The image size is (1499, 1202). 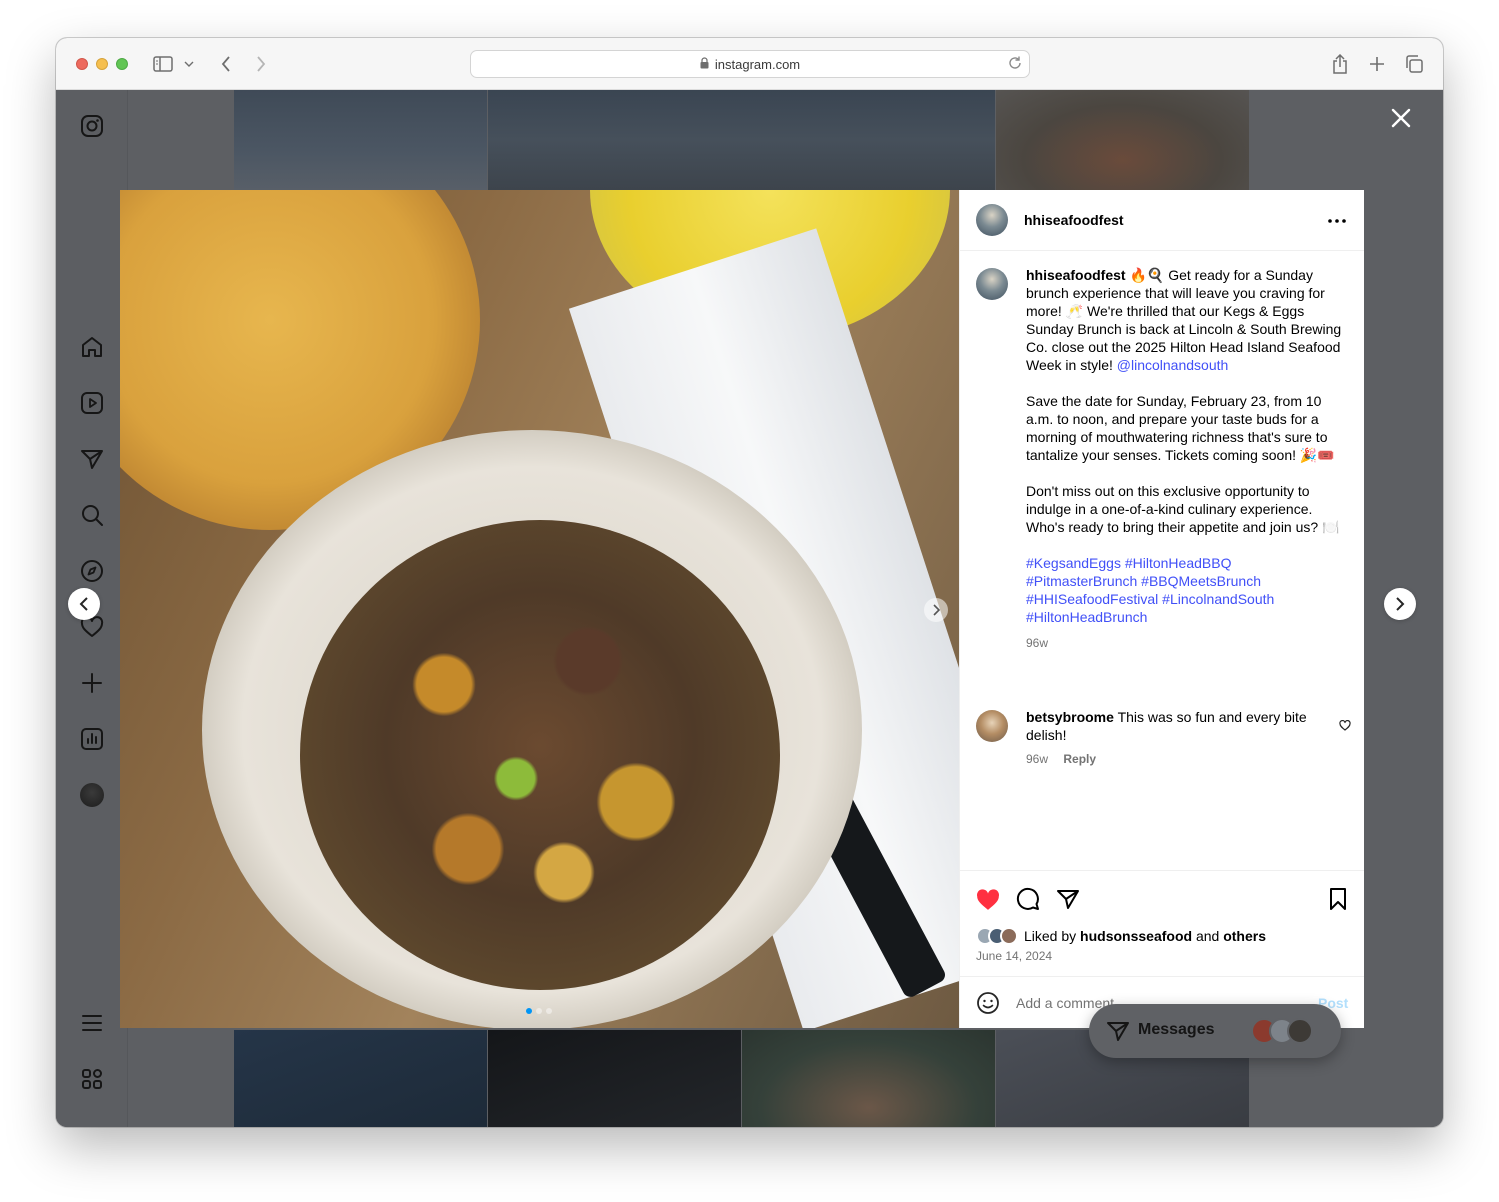 What do you see at coordinates (1009, 936) in the screenshot?
I see `liker-avatar` at bounding box center [1009, 936].